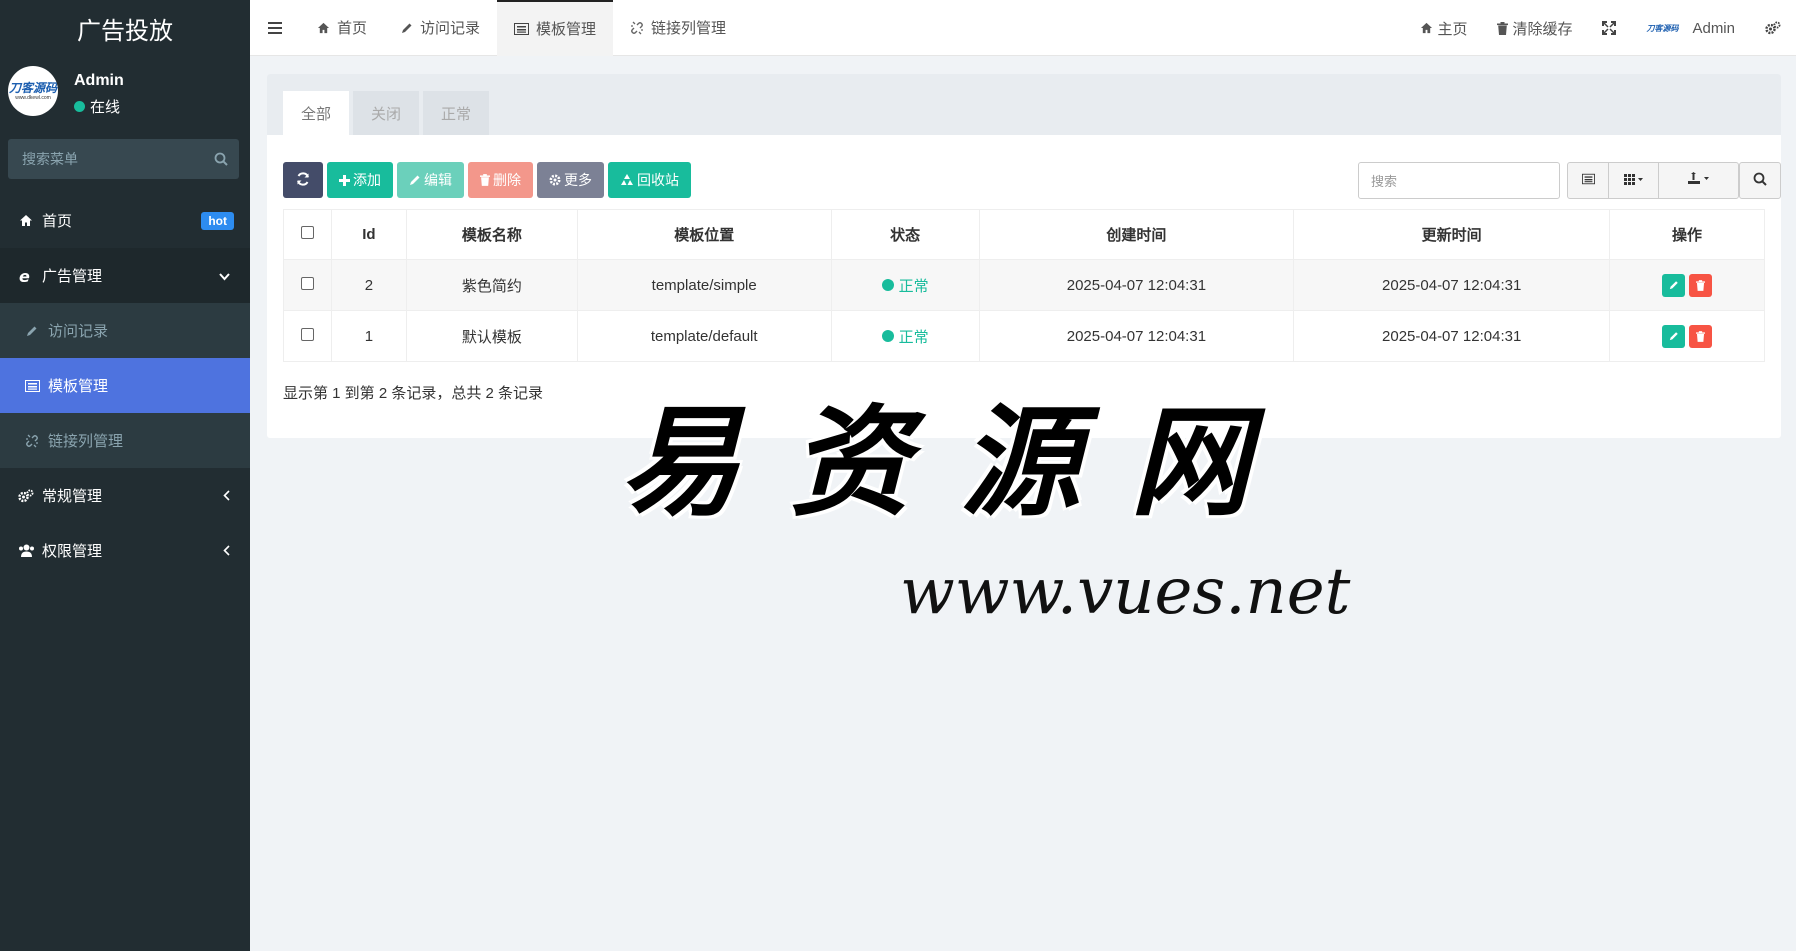  Describe the element at coordinates (125, 495) in the screenshot. I see `sidebar-item-general-management: 常规管理` at that location.